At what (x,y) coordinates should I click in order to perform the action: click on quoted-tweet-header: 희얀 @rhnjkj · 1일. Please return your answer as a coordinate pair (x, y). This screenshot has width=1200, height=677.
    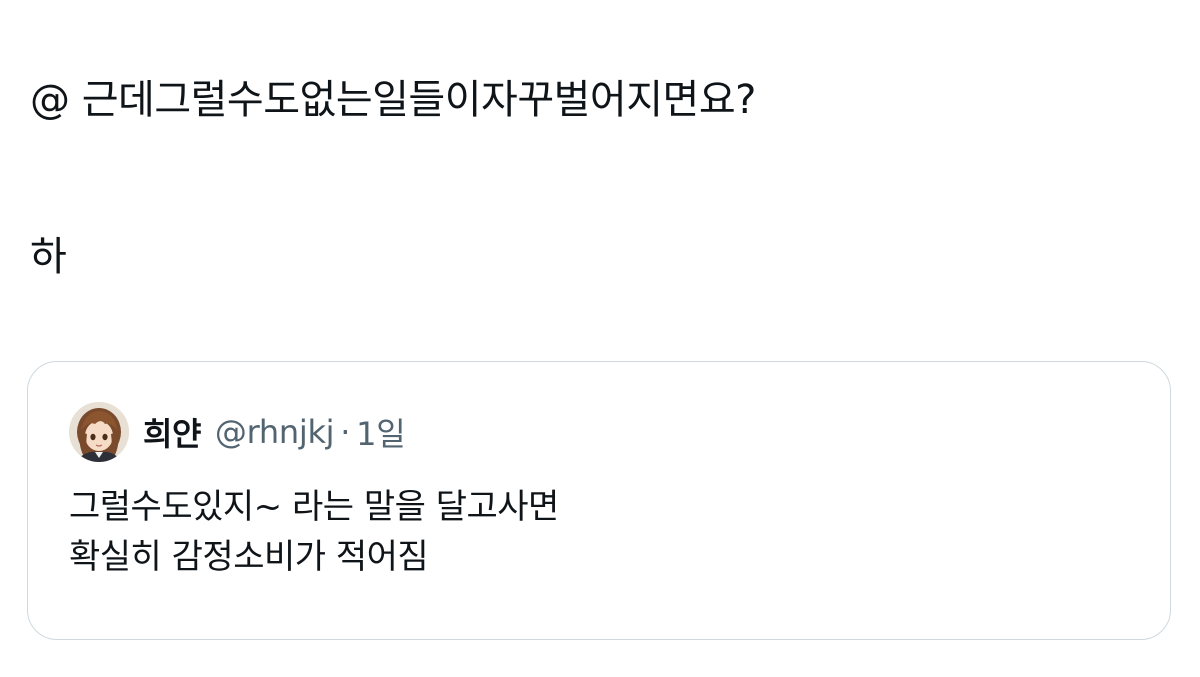
    Looking at the image, I should click on (237, 432).